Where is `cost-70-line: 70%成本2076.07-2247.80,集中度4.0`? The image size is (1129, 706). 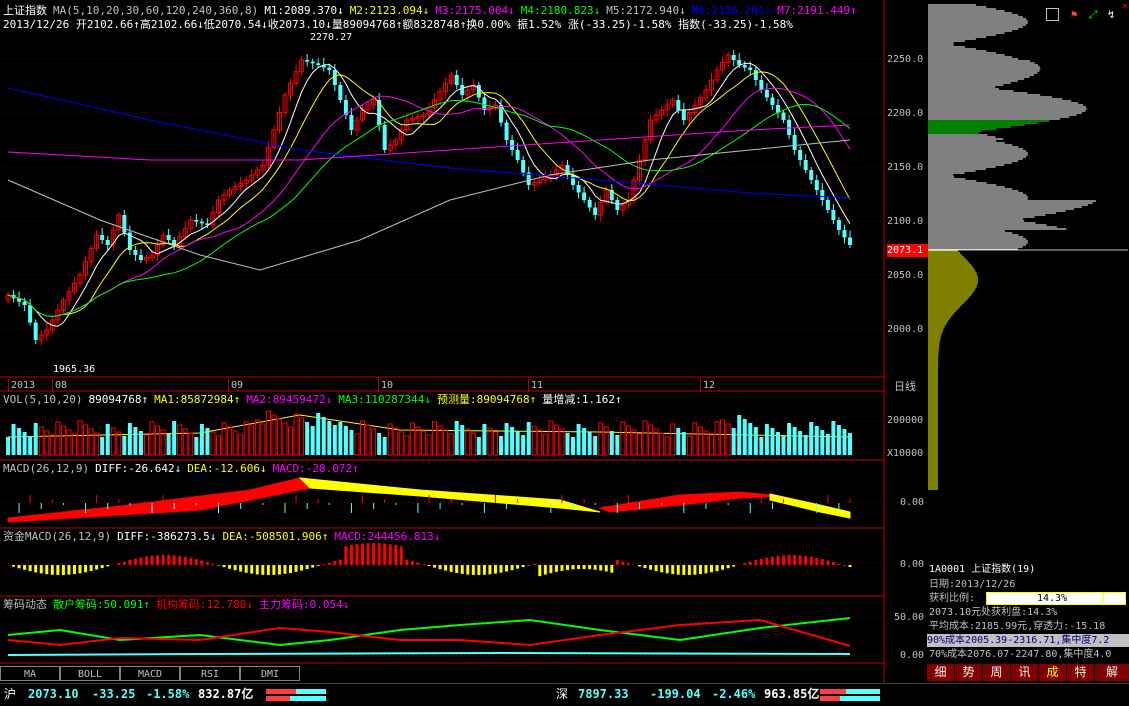 cost-70-line: 70%成本2076.07-2247.80,集中度4.0 is located at coordinates (1020, 654).